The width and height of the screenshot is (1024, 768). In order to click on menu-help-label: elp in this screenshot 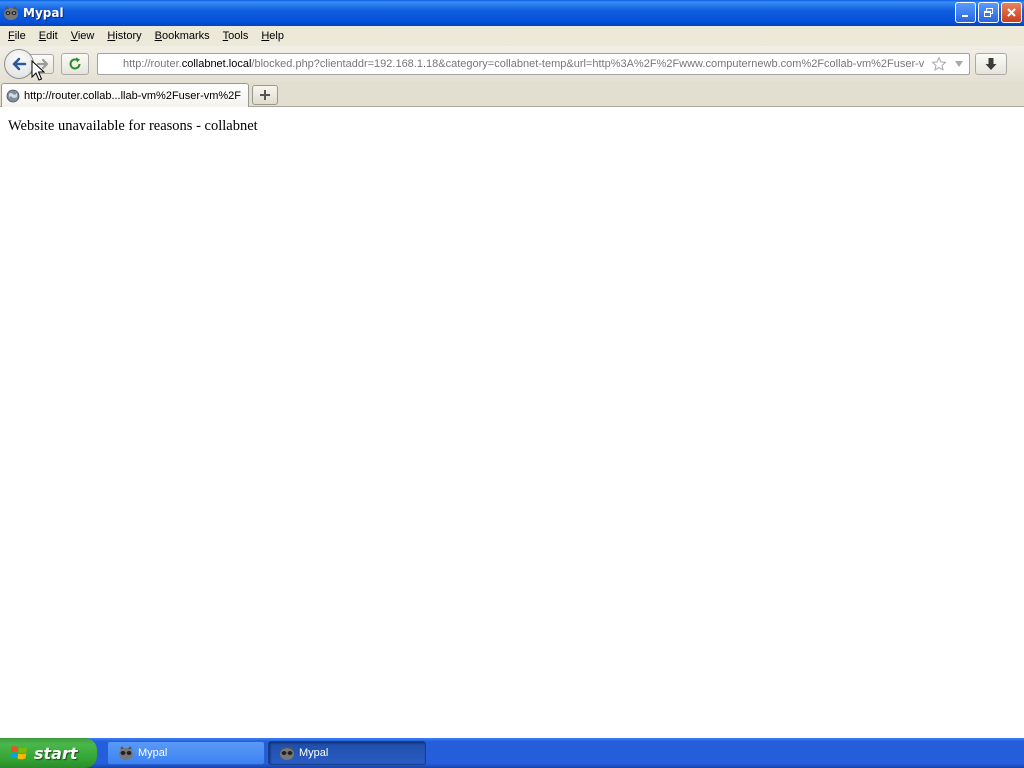, I will do `click(276, 36)`.